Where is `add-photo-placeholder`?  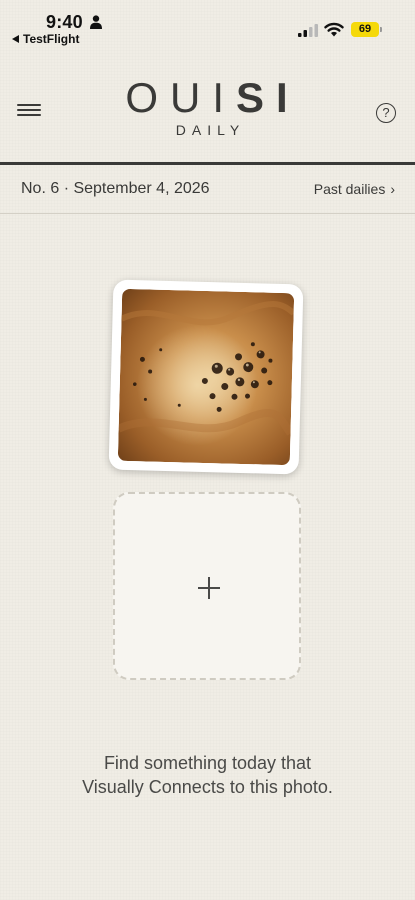 add-photo-placeholder is located at coordinates (207, 586).